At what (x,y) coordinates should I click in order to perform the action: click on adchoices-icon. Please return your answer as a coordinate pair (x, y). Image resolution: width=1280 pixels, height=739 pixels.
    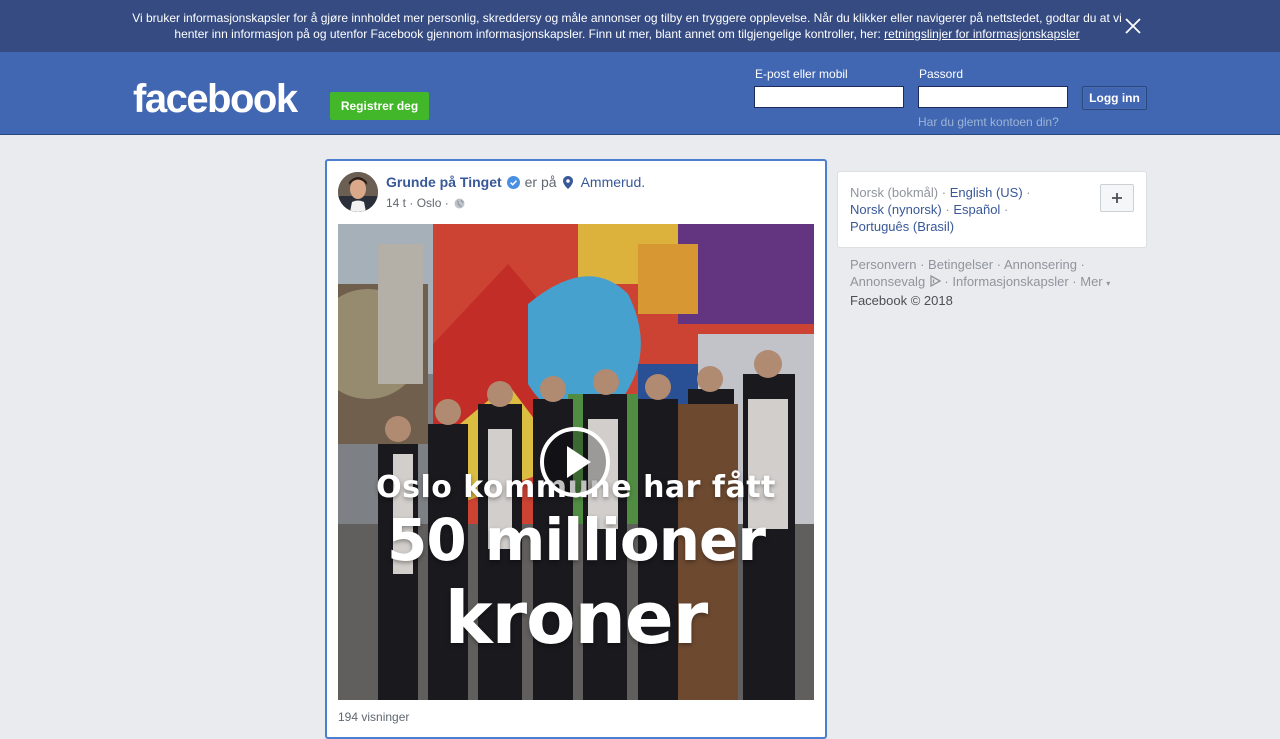
    Looking at the image, I should click on (935, 281).